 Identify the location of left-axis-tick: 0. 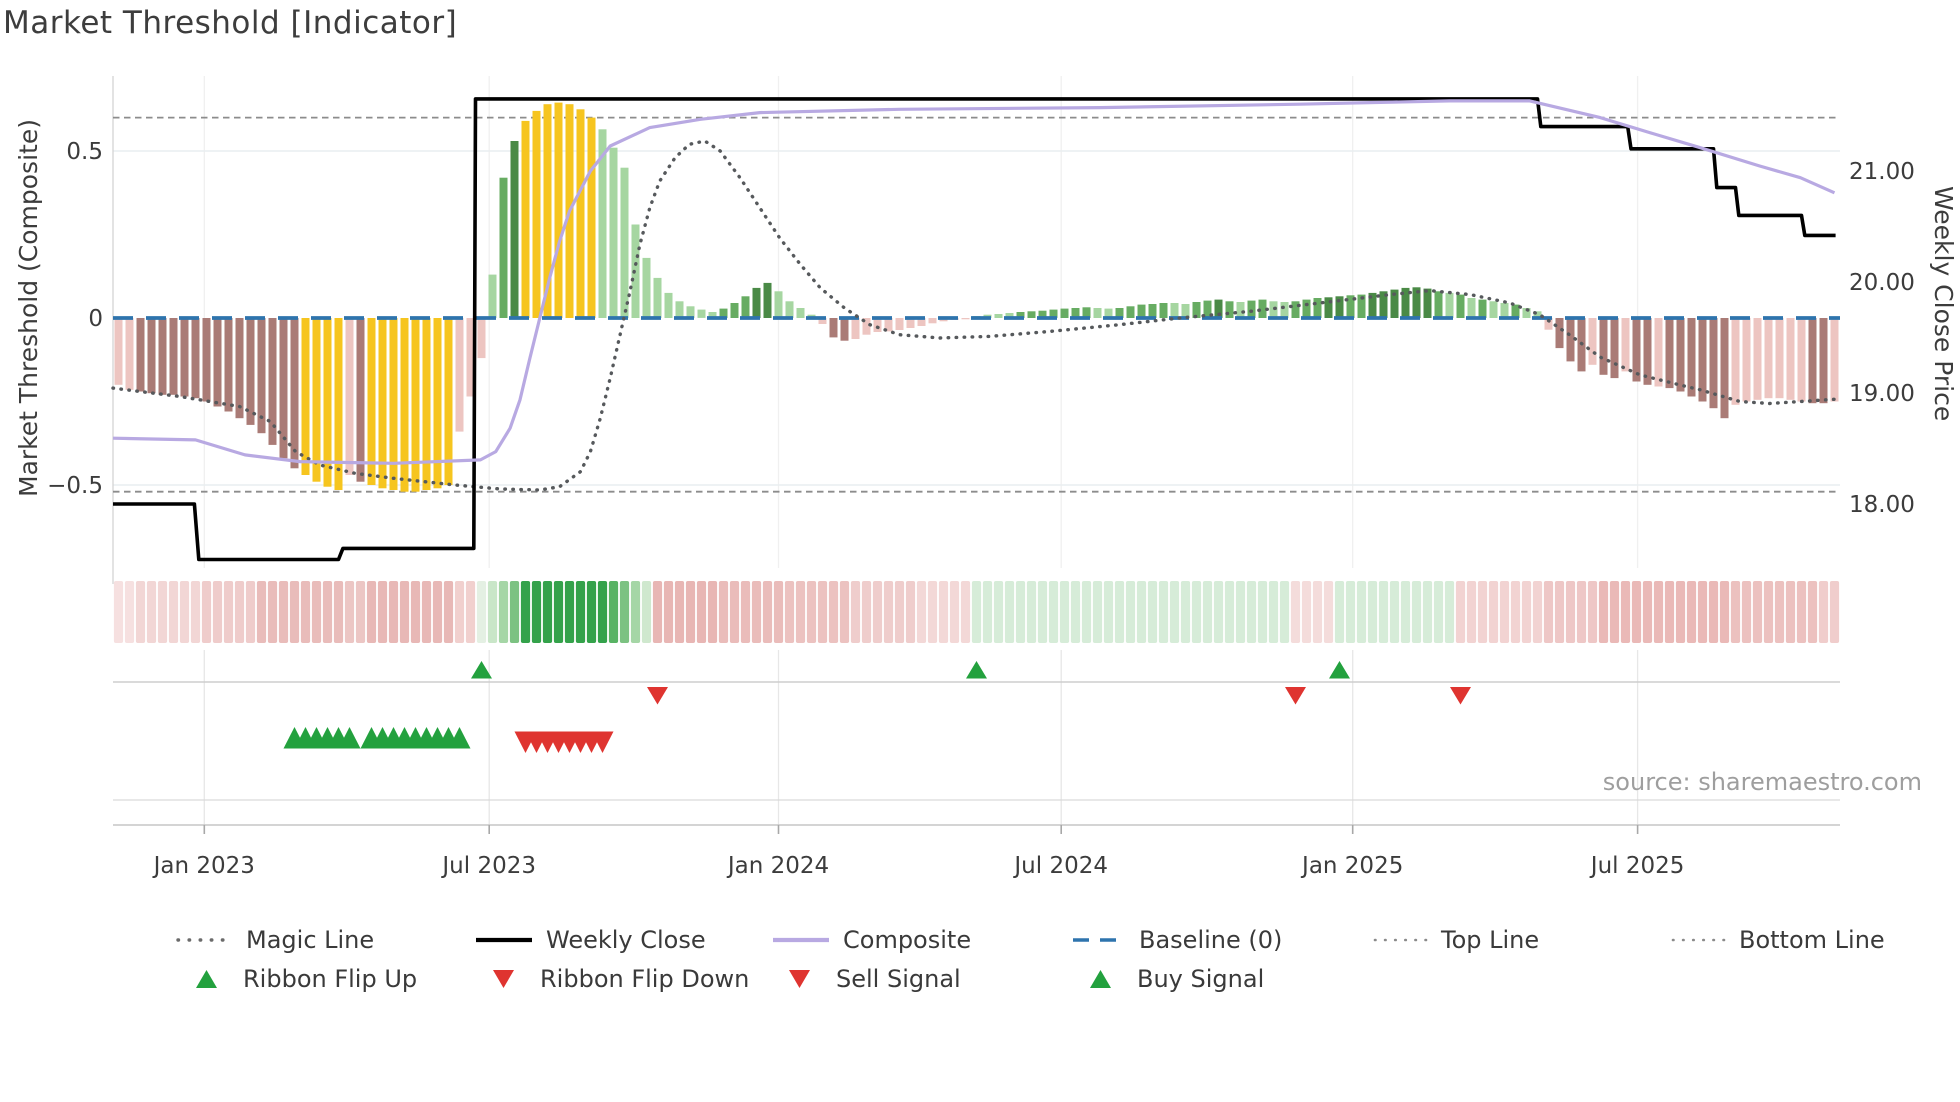
(95, 319).